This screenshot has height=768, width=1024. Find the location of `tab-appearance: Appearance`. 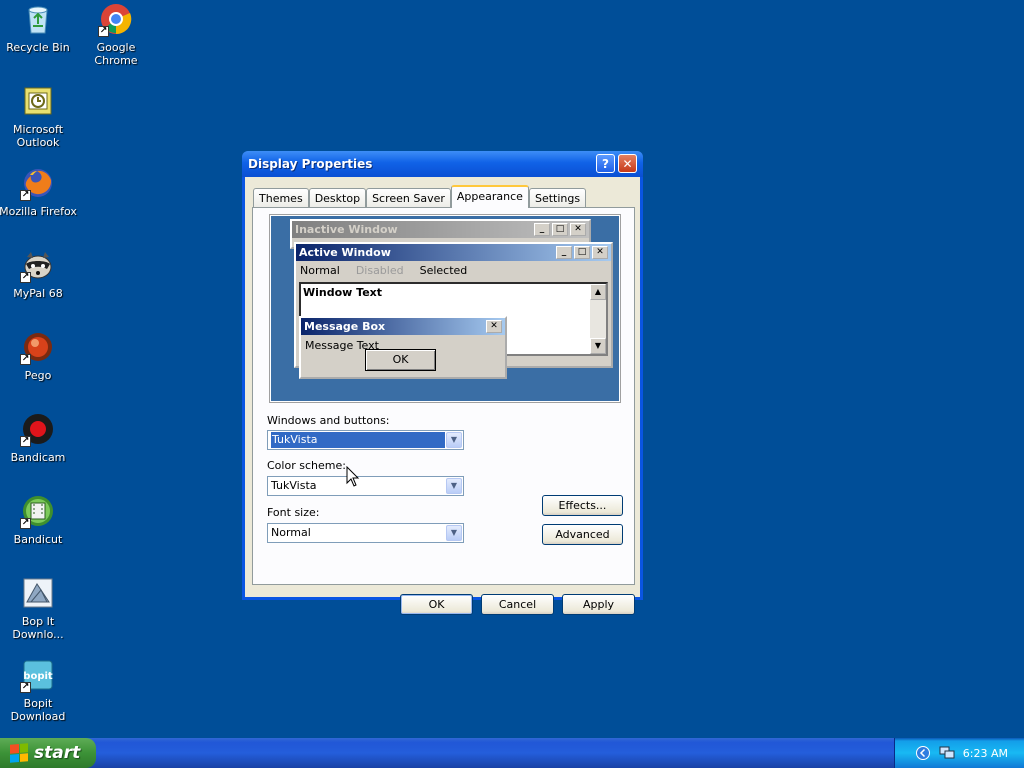

tab-appearance: Appearance is located at coordinates (489, 196).